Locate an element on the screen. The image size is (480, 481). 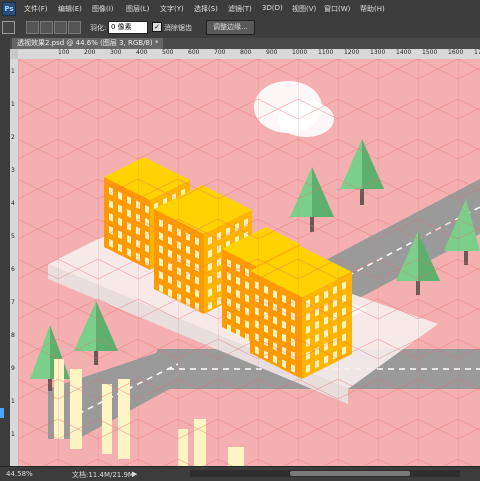
feather-input: 0 像素 is located at coordinates (128, 27).